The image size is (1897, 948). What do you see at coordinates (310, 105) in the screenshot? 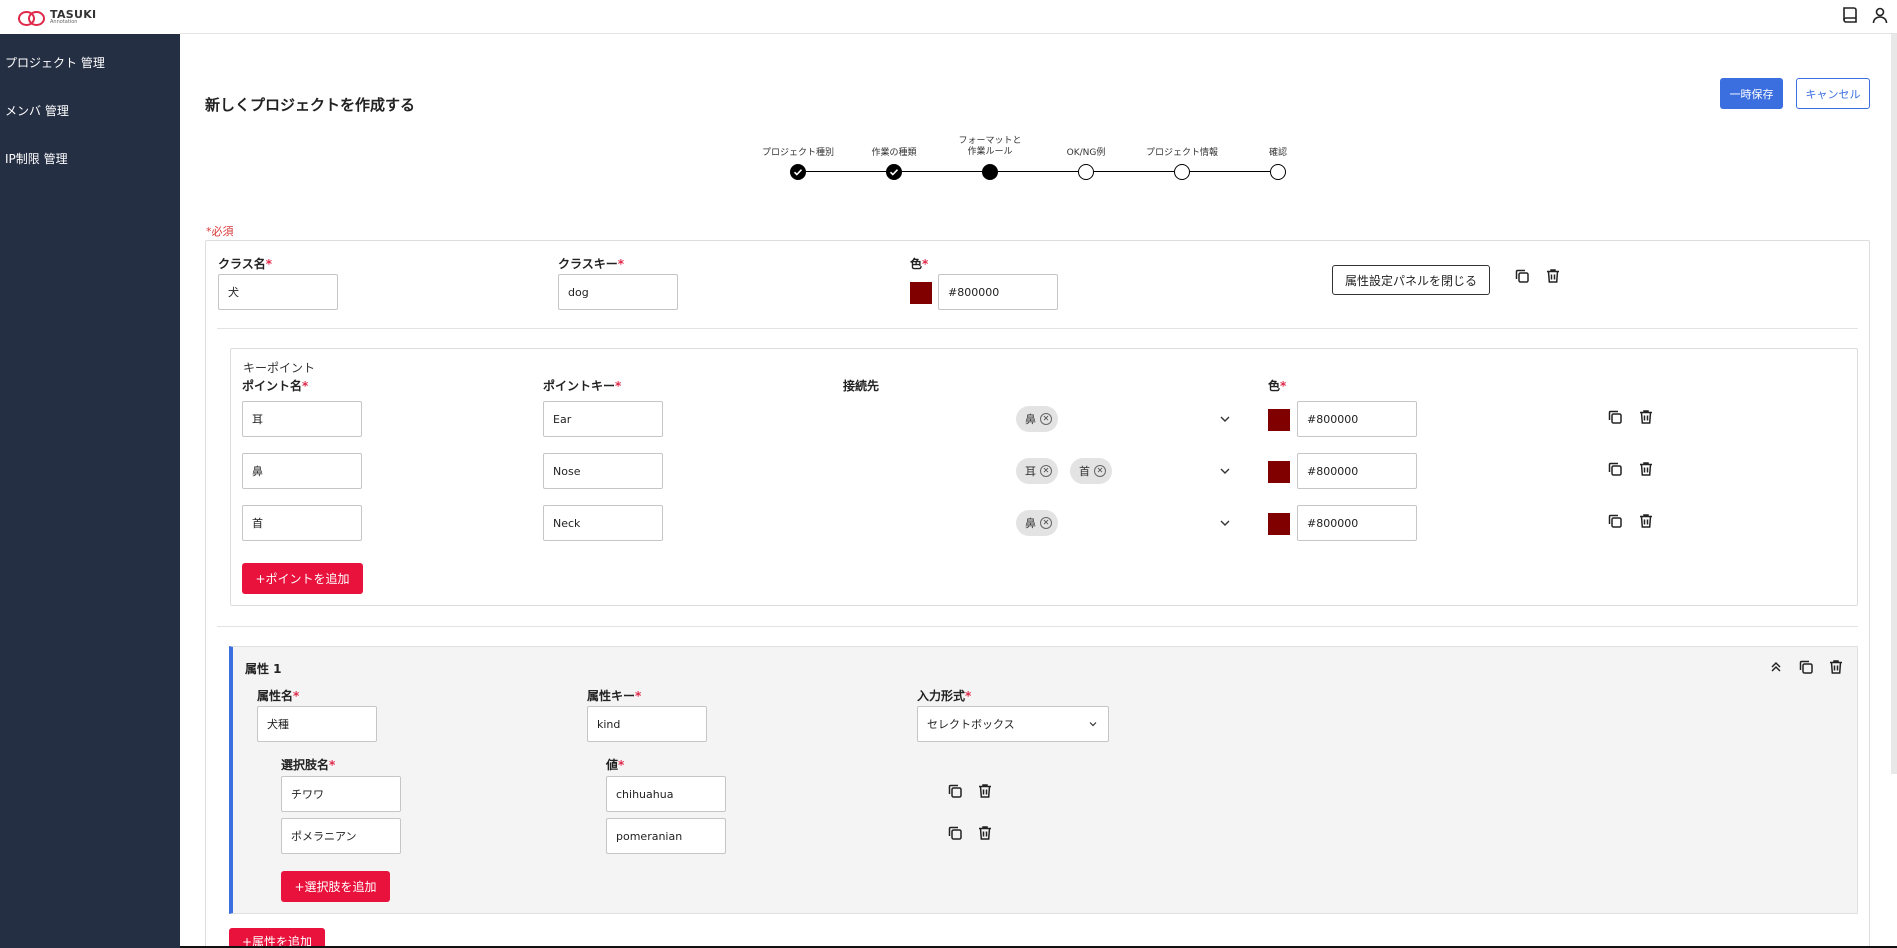
I see `page-title: 新しくプロジェクトを作成する` at bounding box center [310, 105].